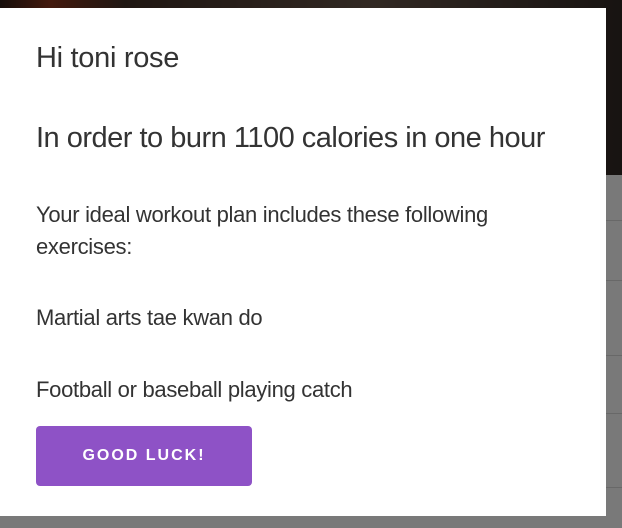 The width and height of the screenshot is (622, 528). Describe the element at coordinates (144, 456) in the screenshot. I see `good-luck-button: GOOD LUCK!` at that location.